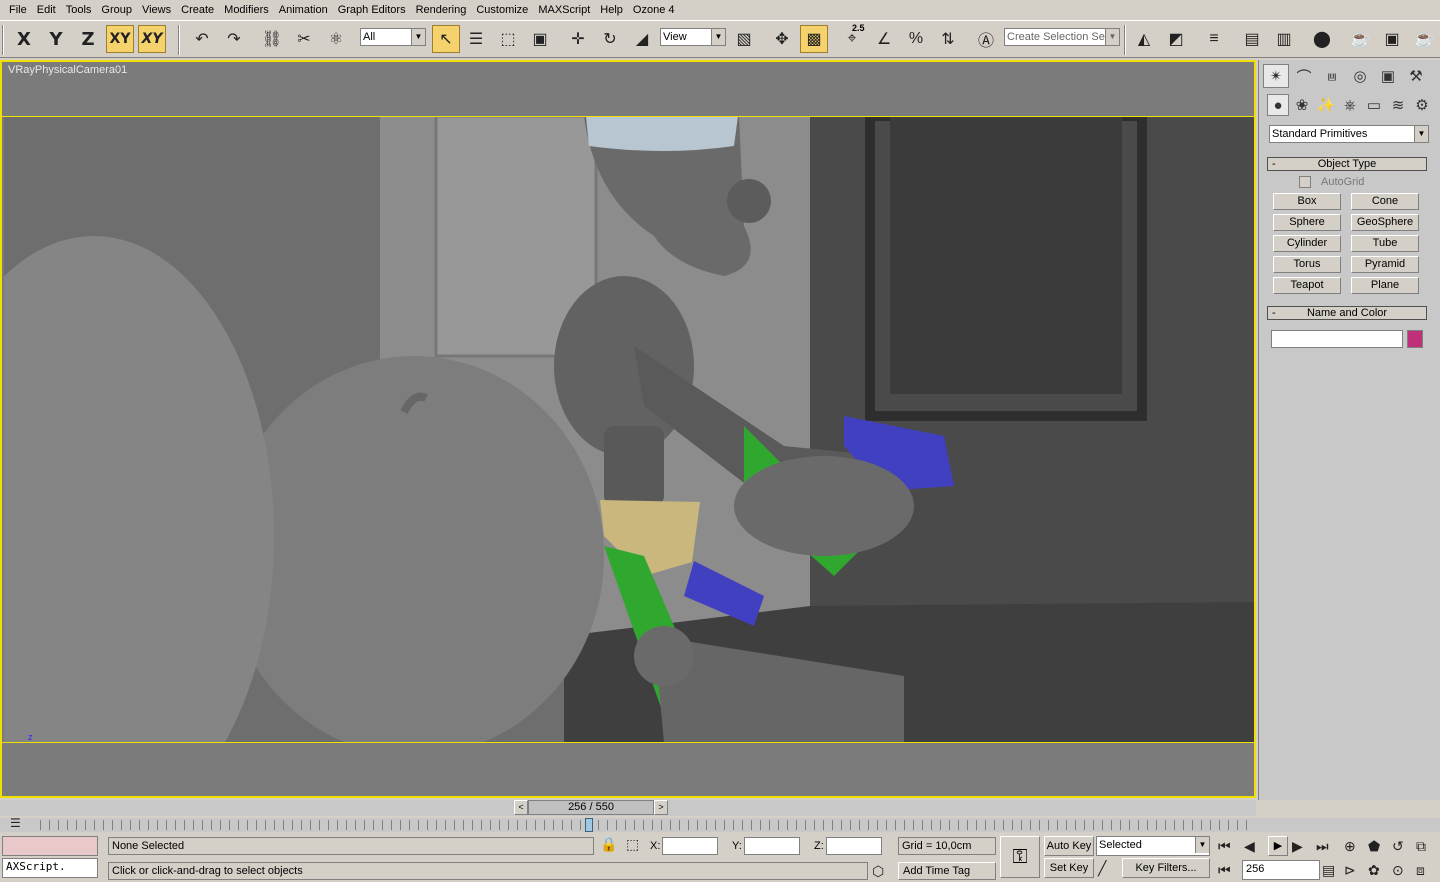  Describe the element at coordinates (1374, 846) in the screenshot. I see `zoom-all-icon: ⬟` at that location.